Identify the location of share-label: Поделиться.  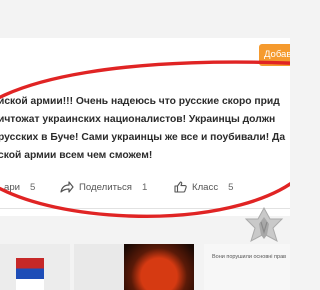
(105, 187).